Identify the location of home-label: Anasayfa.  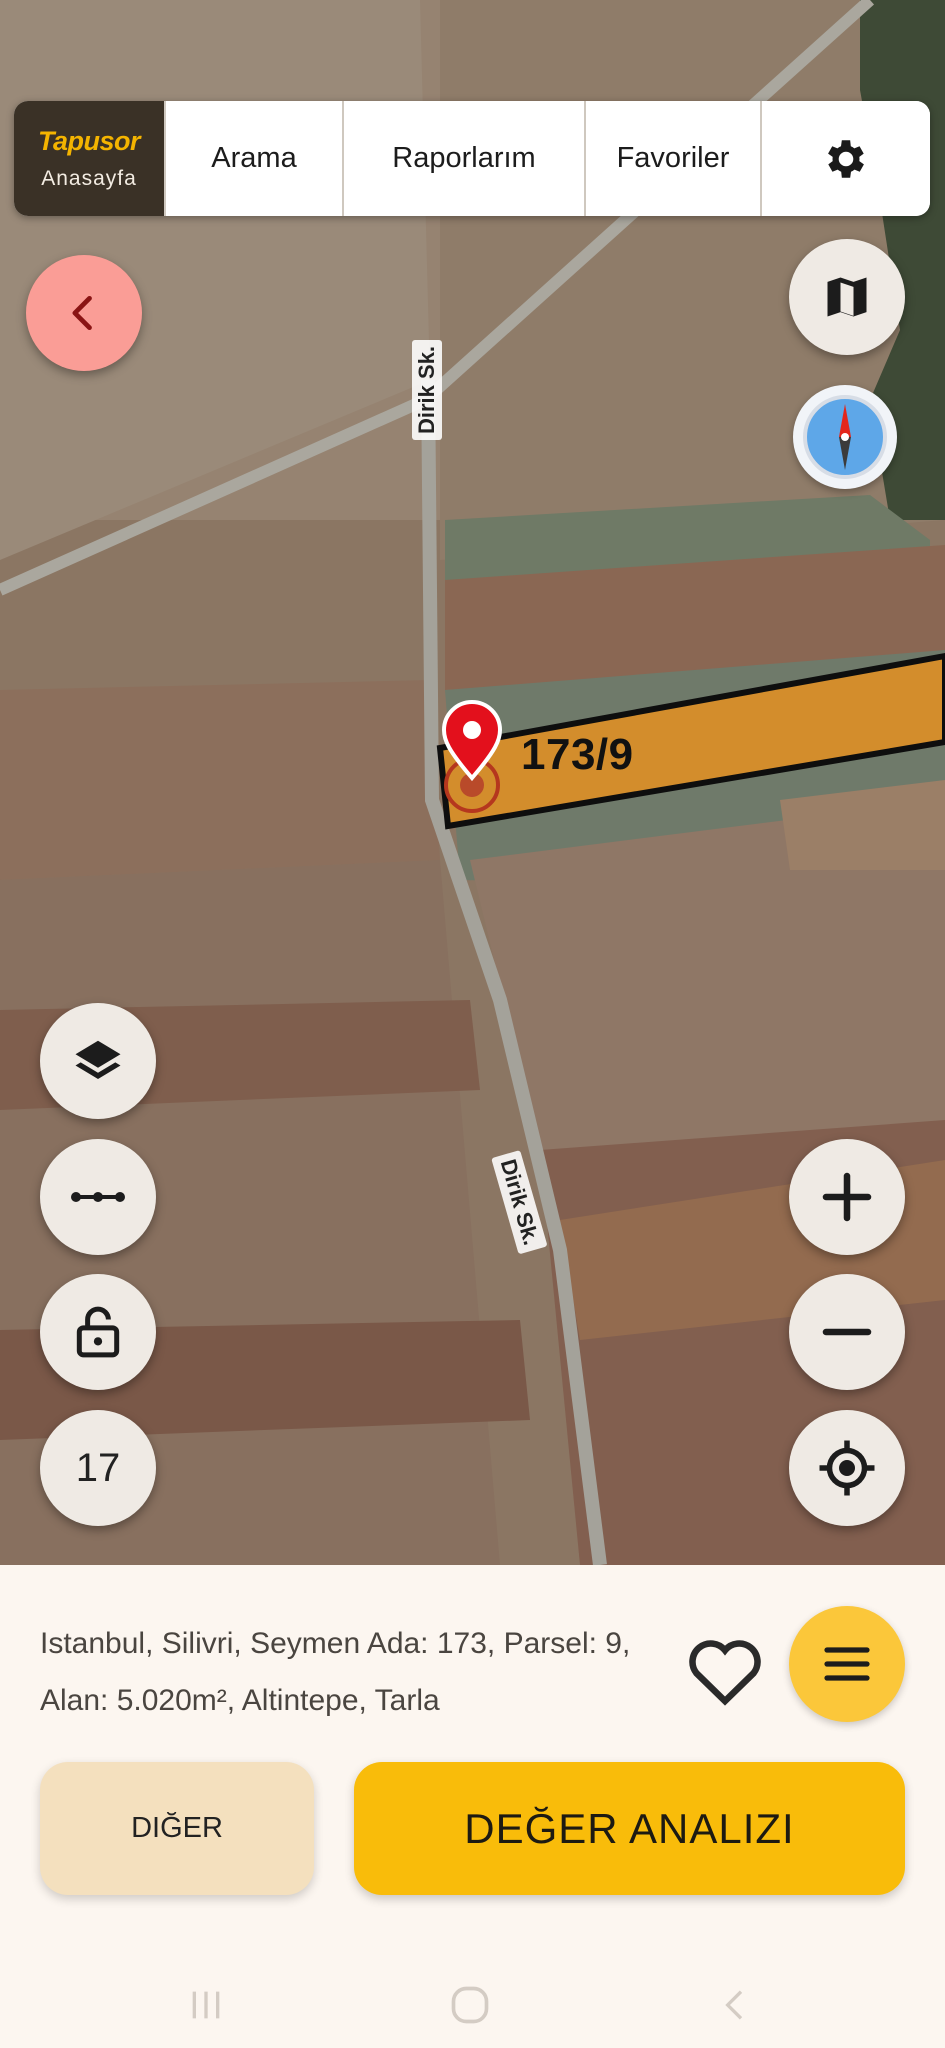
(89, 178).